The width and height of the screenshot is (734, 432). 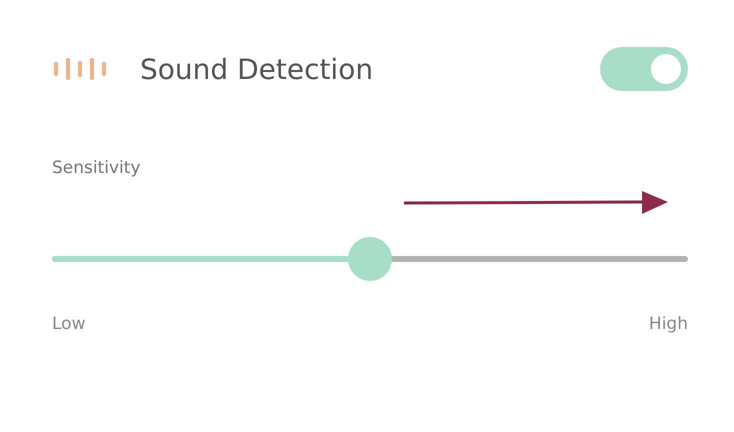 What do you see at coordinates (69, 324) in the screenshot?
I see `min-label: Low` at bounding box center [69, 324].